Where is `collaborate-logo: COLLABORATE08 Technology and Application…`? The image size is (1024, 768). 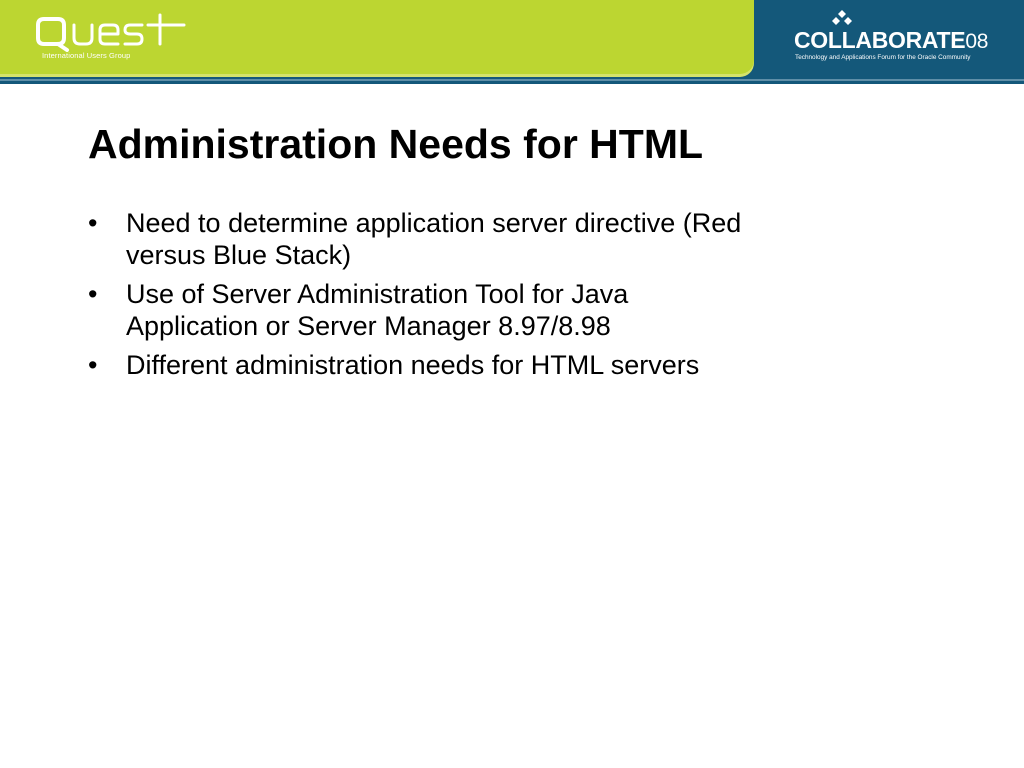
collaborate-logo: COLLABORATE08 Technology and Application… is located at coordinates (899, 40).